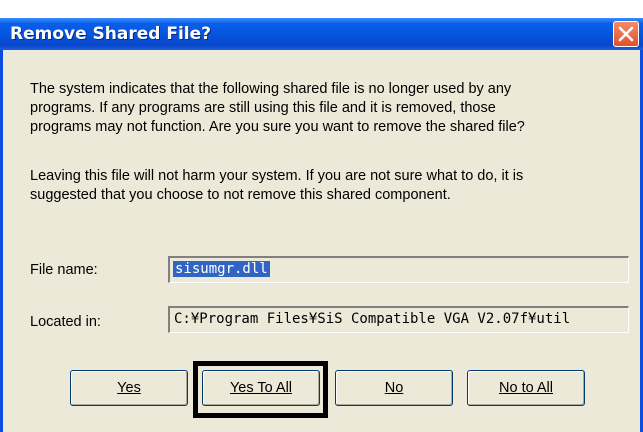  I want to click on no-button: No, so click(394, 388).